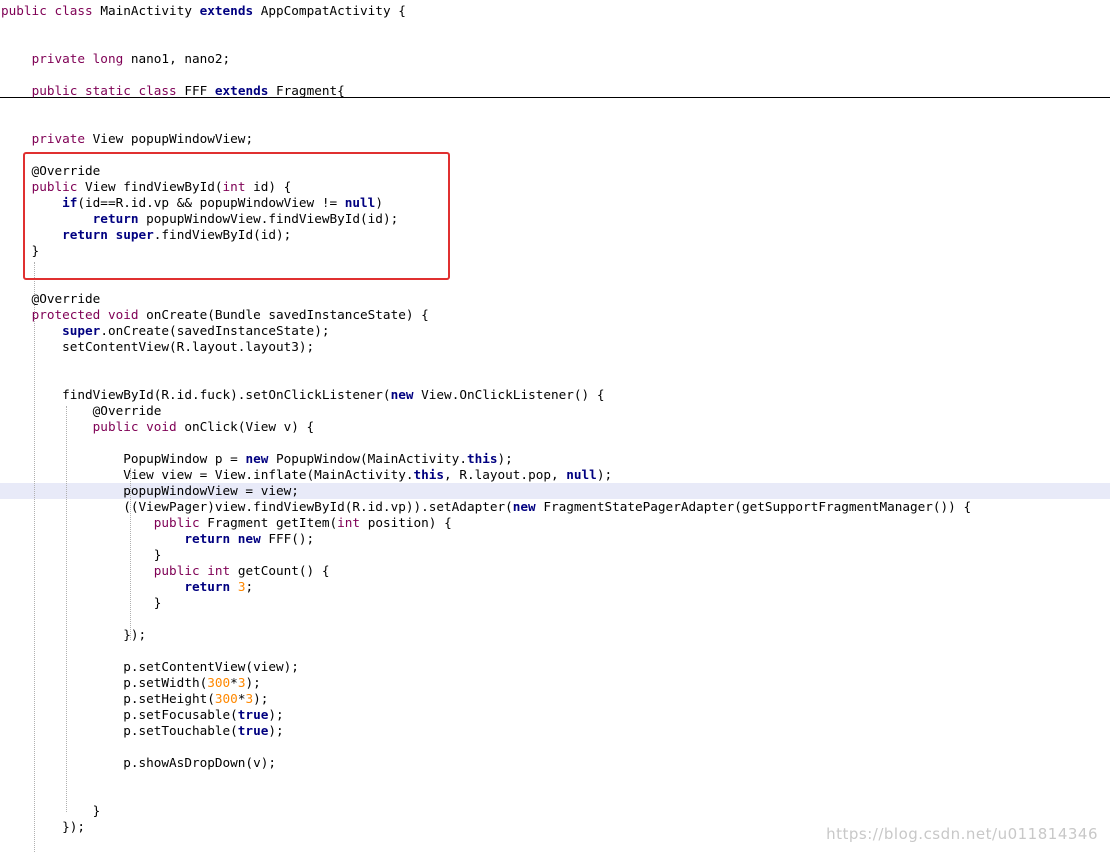 The width and height of the screenshot is (1110, 854). Describe the element at coordinates (505, 474) in the screenshot. I see `code-token: , R.layout.pop,` at that location.